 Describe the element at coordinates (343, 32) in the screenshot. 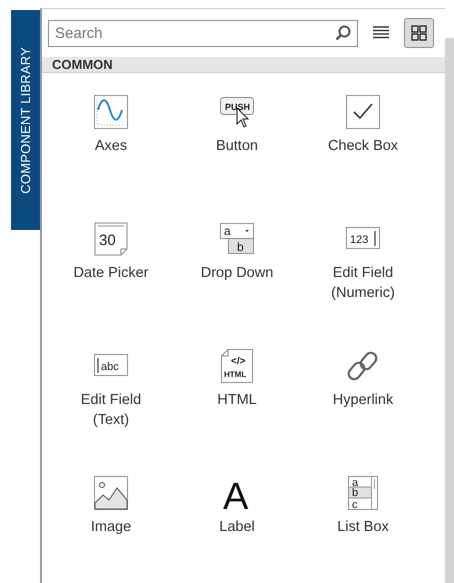

I see `search-icon` at that location.